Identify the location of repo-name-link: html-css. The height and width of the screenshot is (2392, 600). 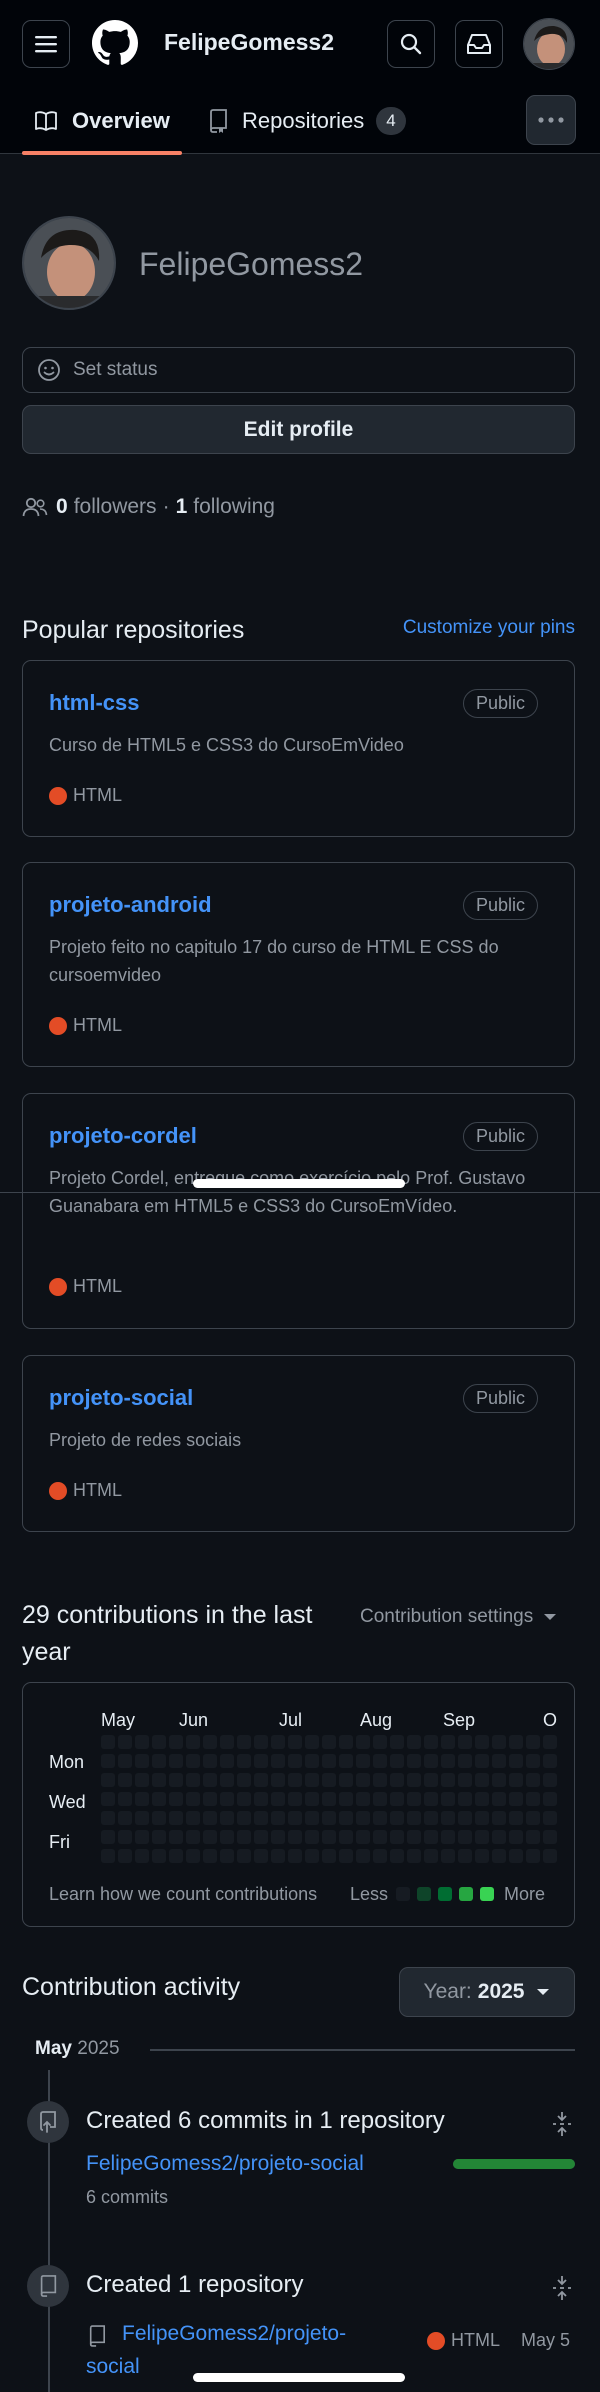
(94, 703).